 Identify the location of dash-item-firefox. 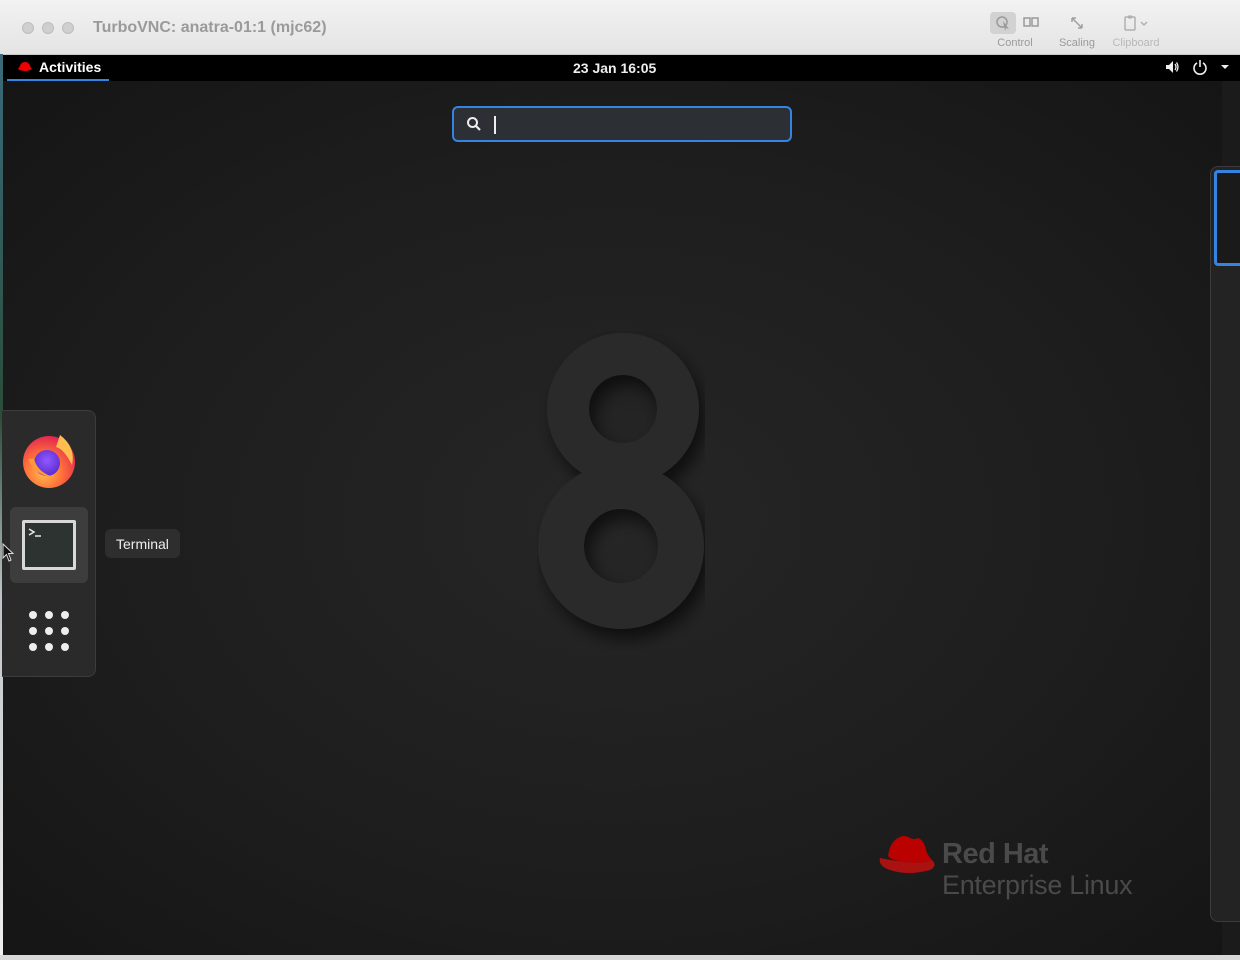
(49, 459).